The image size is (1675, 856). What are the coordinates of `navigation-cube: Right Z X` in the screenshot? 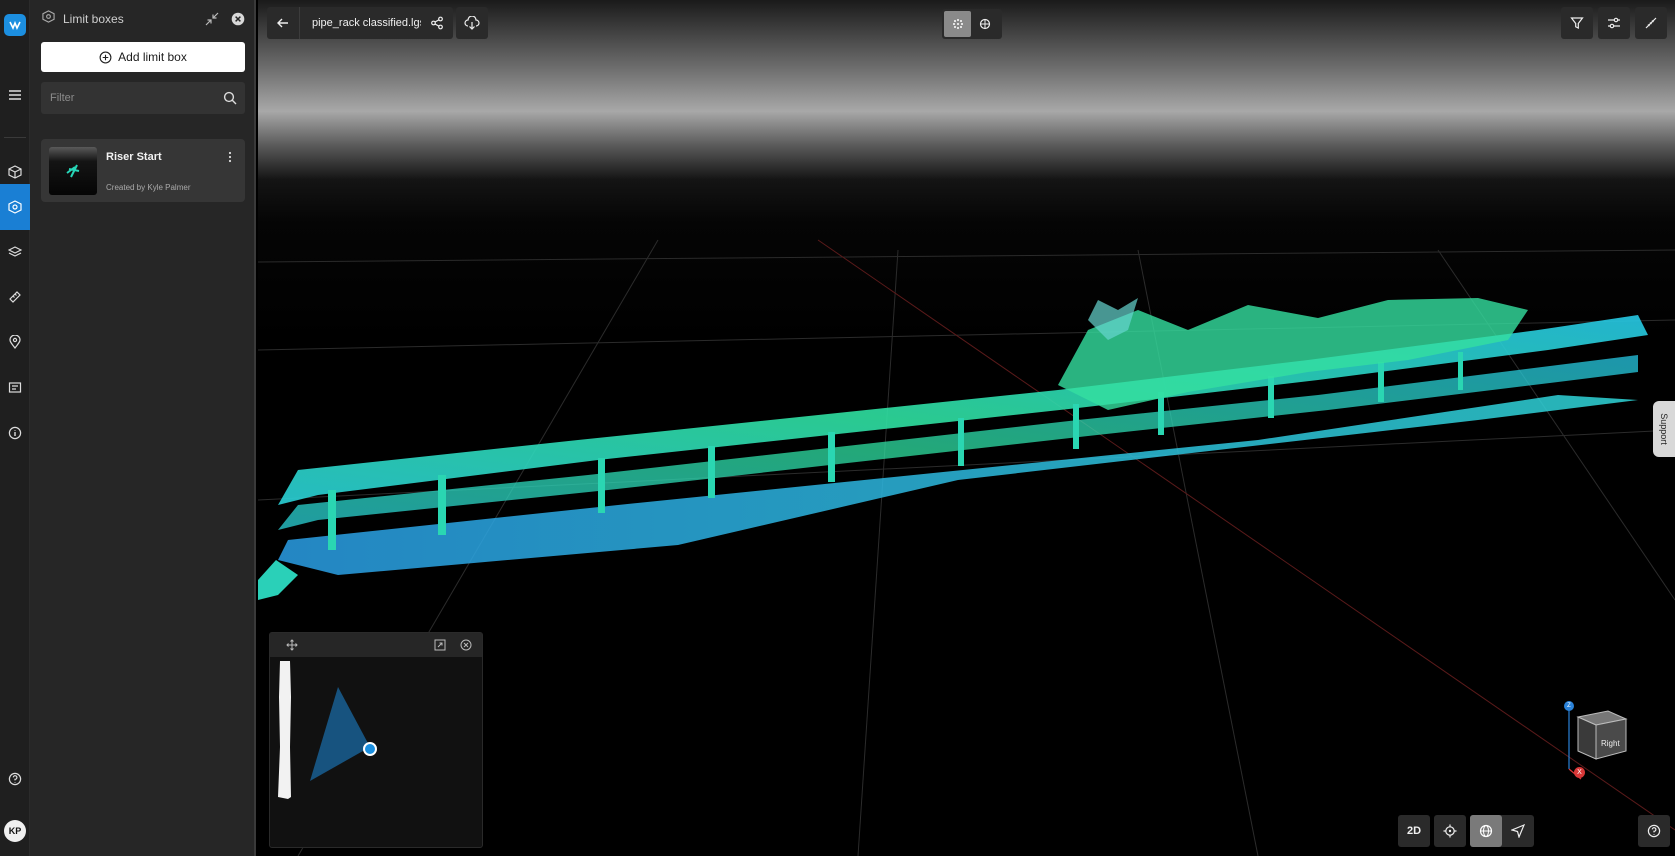 It's located at (1596, 739).